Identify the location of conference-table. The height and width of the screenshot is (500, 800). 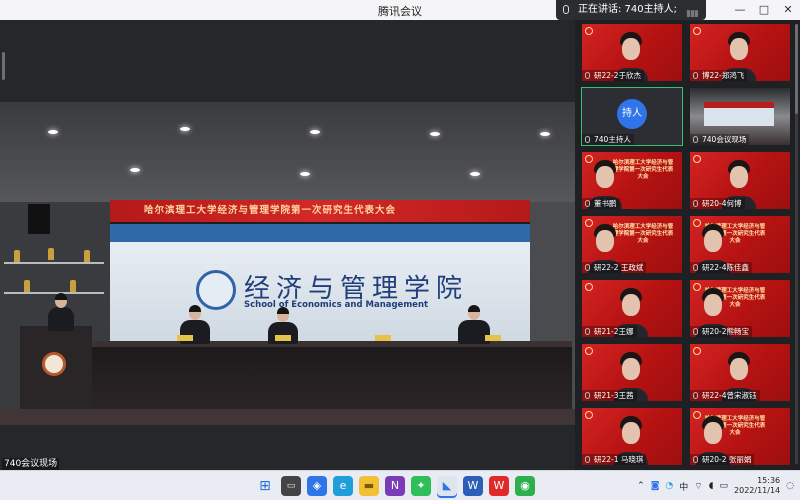
(332, 378).